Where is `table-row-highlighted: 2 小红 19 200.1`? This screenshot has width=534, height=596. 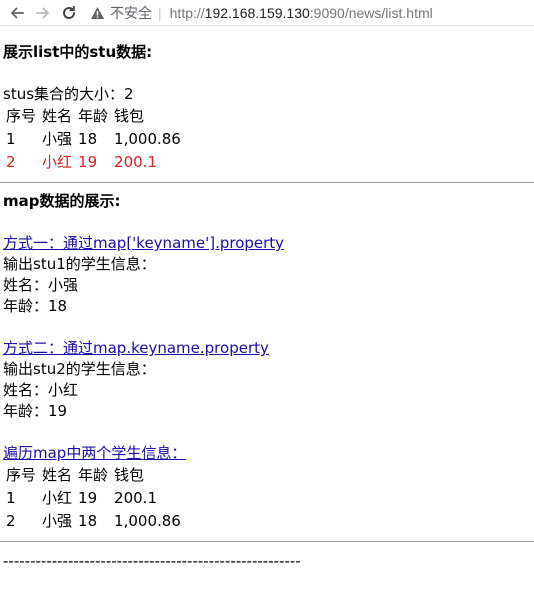
table-row-highlighted: 2 小红 19 200.1 is located at coordinates (93, 162).